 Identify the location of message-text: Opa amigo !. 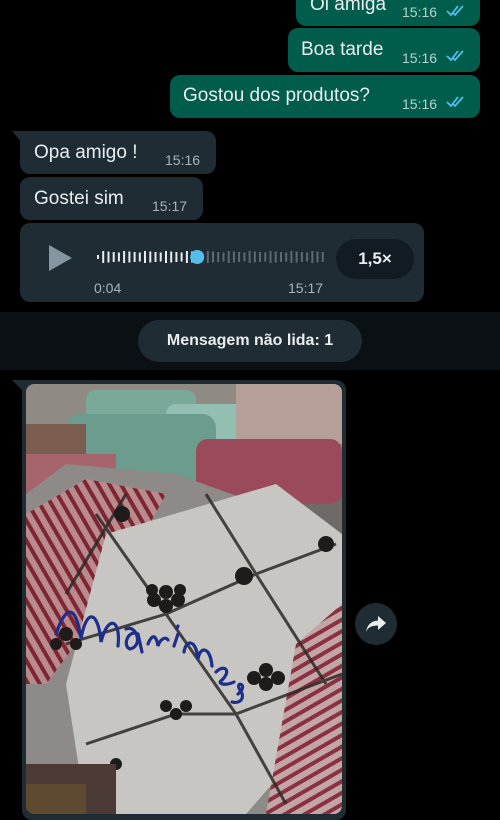
(86, 152).